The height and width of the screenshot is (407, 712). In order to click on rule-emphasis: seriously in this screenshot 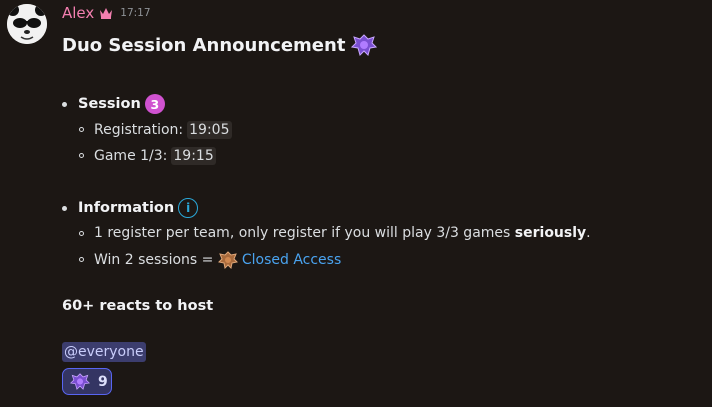, I will do `click(550, 233)`.